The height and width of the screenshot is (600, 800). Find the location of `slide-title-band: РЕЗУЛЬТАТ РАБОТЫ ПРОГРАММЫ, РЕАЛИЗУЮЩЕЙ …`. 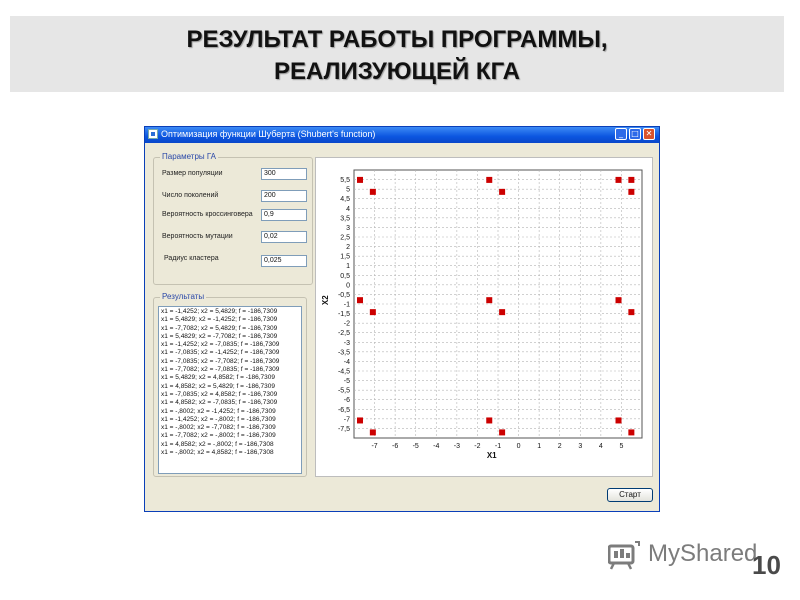

slide-title-band: РЕЗУЛЬТАТ РАБОТЫ ПРОГРАММЫ, РЕАЛИЗУЮЩЕЙ … is located at coordinates (397, 54).